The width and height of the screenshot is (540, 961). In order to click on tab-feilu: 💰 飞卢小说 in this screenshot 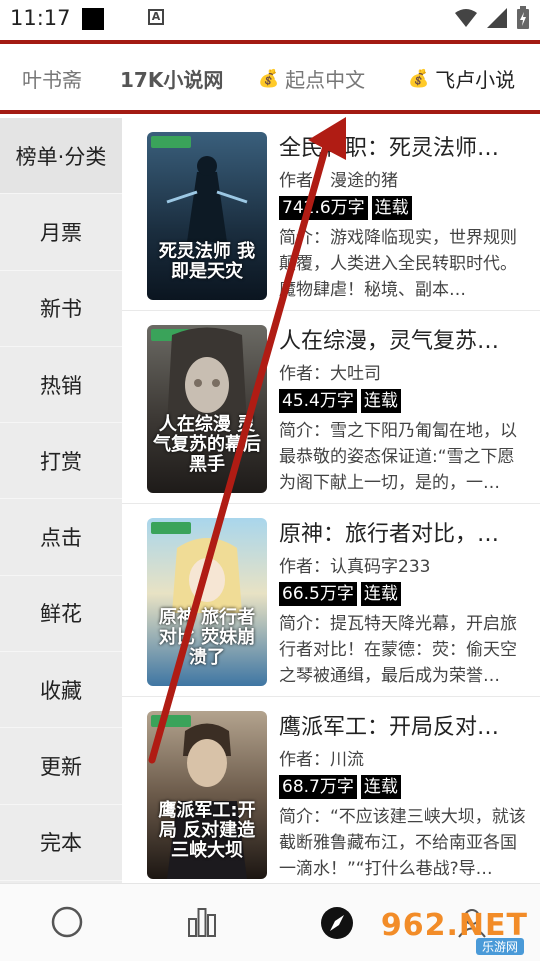, I will do `click(461, 78)`.